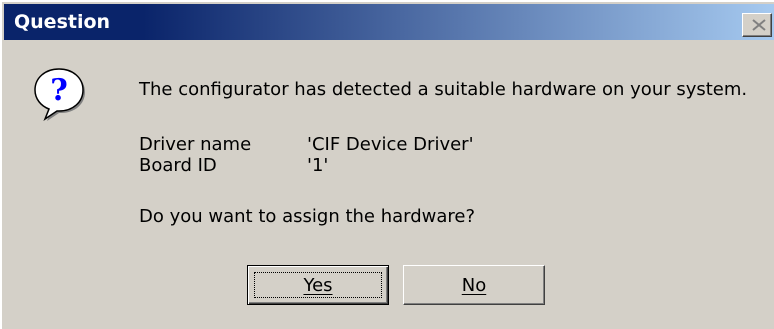 This screenshot has height=329, width=774. I want to click on yes-button-label: Yes, so click(318, 285).